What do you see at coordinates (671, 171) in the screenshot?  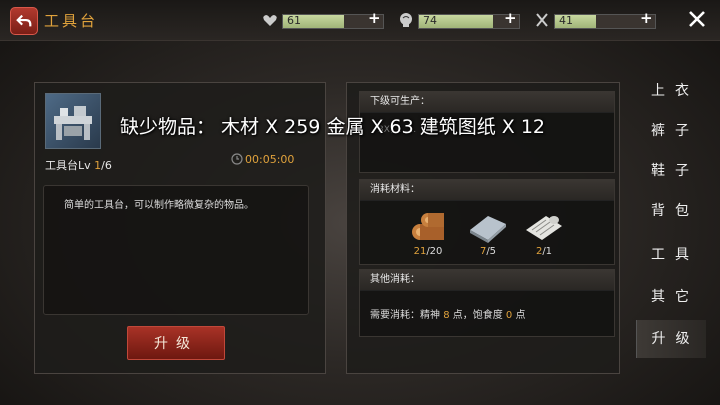 I see `tab-shoes: 鞋子` at bounding box center [671, 171].